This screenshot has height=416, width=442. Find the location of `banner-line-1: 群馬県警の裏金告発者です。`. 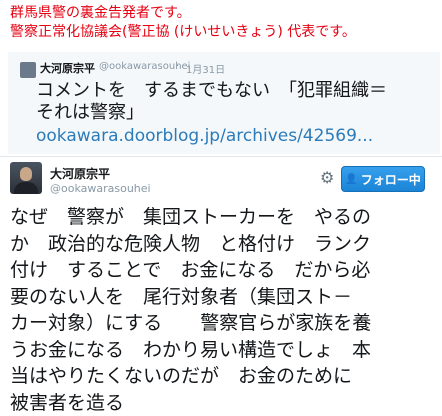

banner-line-1: 群馬県警の裏金告発者です。 is located at coordinates (183, 13).